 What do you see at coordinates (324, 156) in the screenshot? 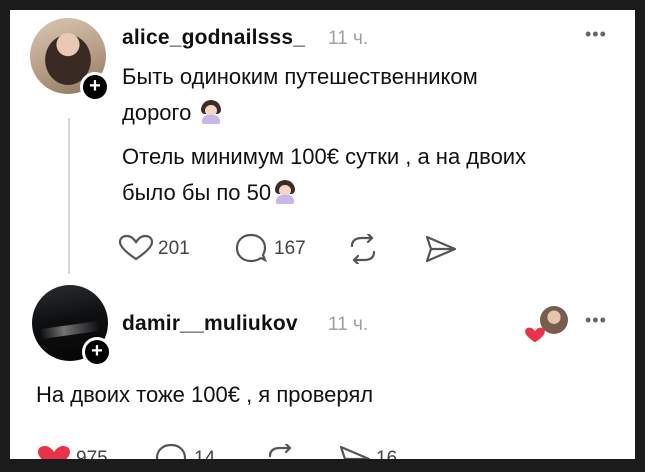
I see `post-text-line: Отель минимум 100€ сутки , а на двоих` at bounding box center [324, 156].